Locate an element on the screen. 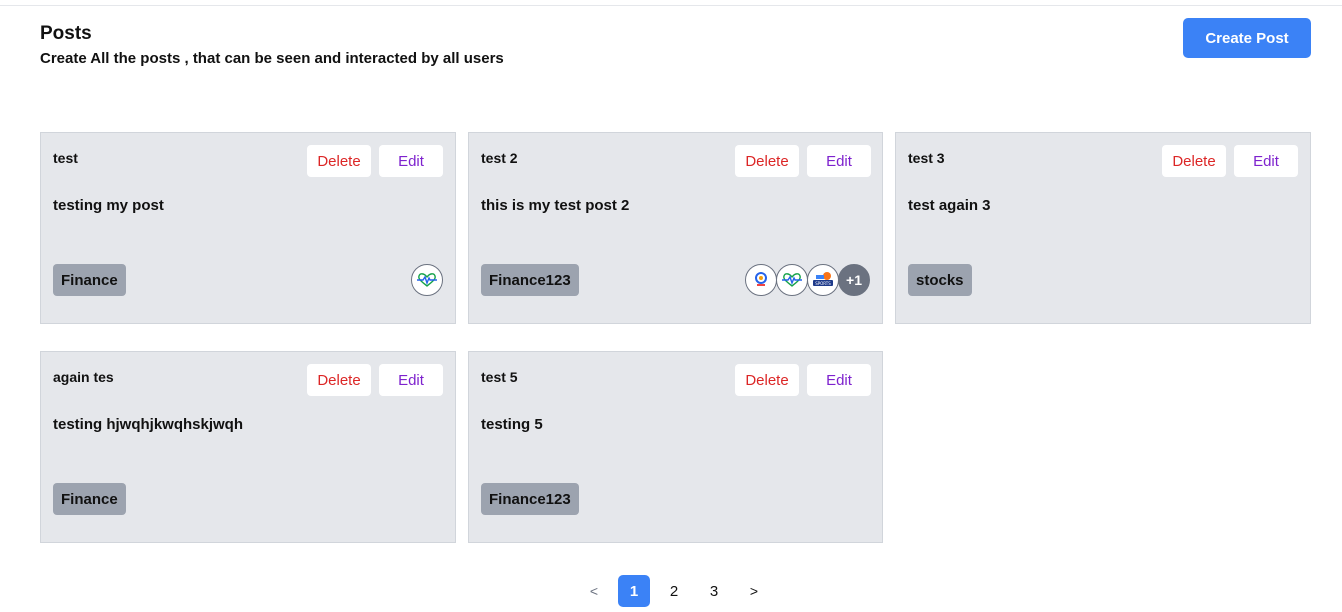 This screenshot has height=612, width=1342. pin-logo-icon is located at coordinates (761, 280).